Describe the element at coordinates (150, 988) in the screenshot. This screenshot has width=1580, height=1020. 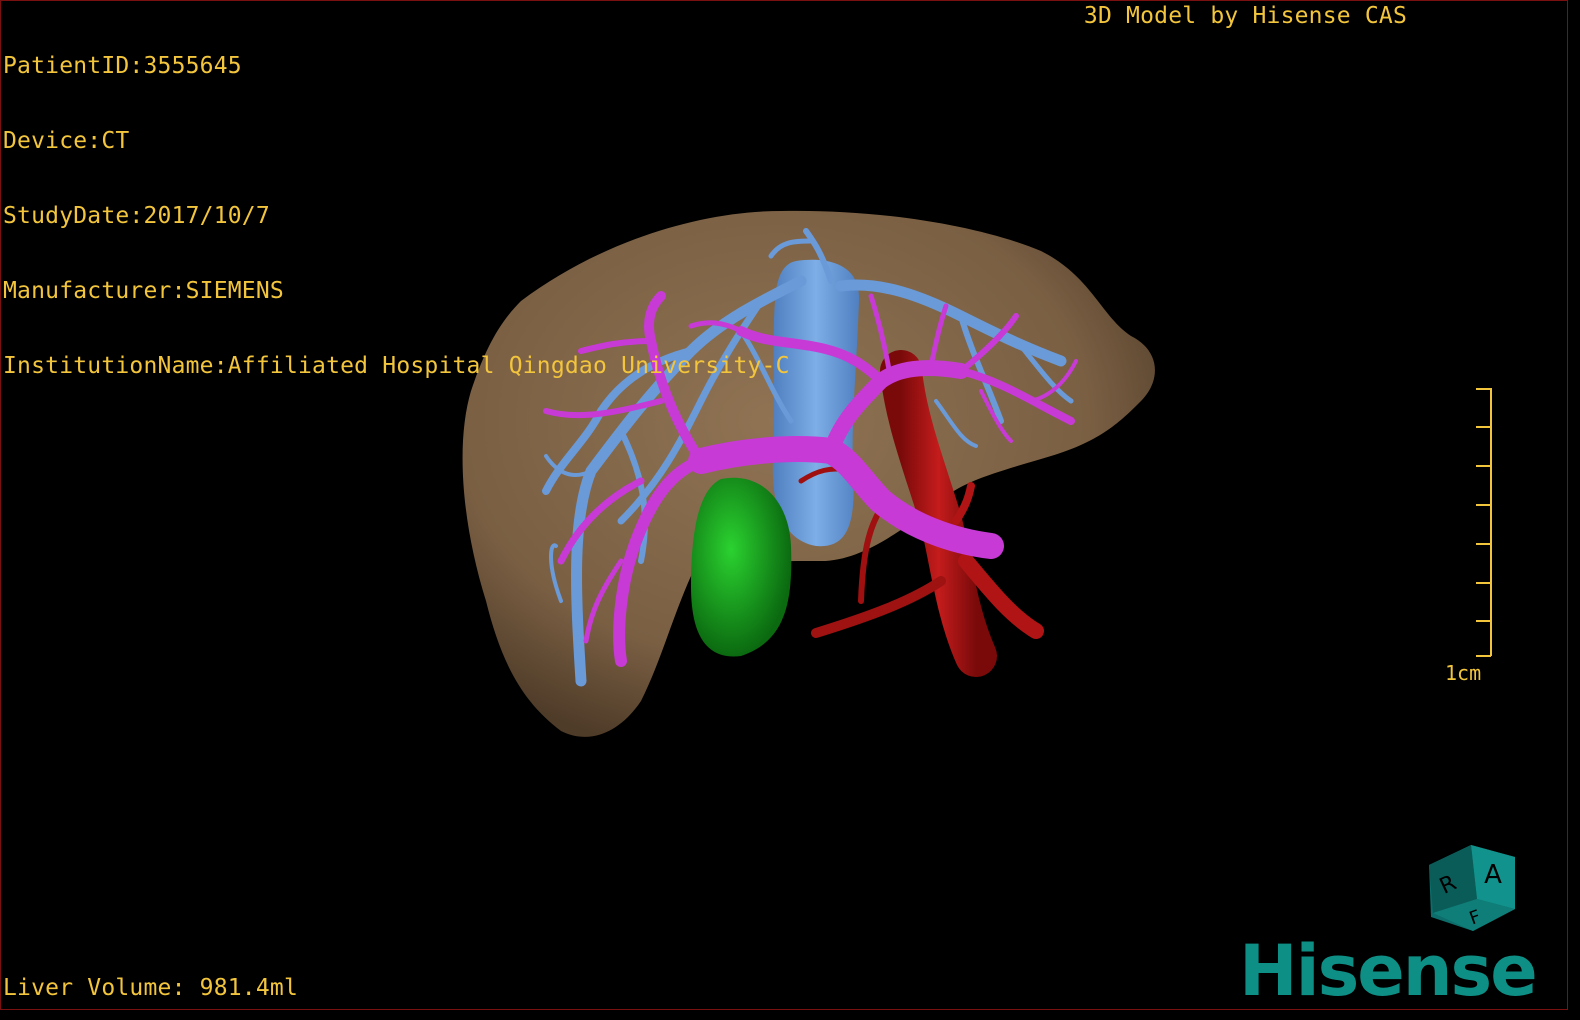
I see `liver-volume-text: Liver Volume: 981.4ml` at that location.